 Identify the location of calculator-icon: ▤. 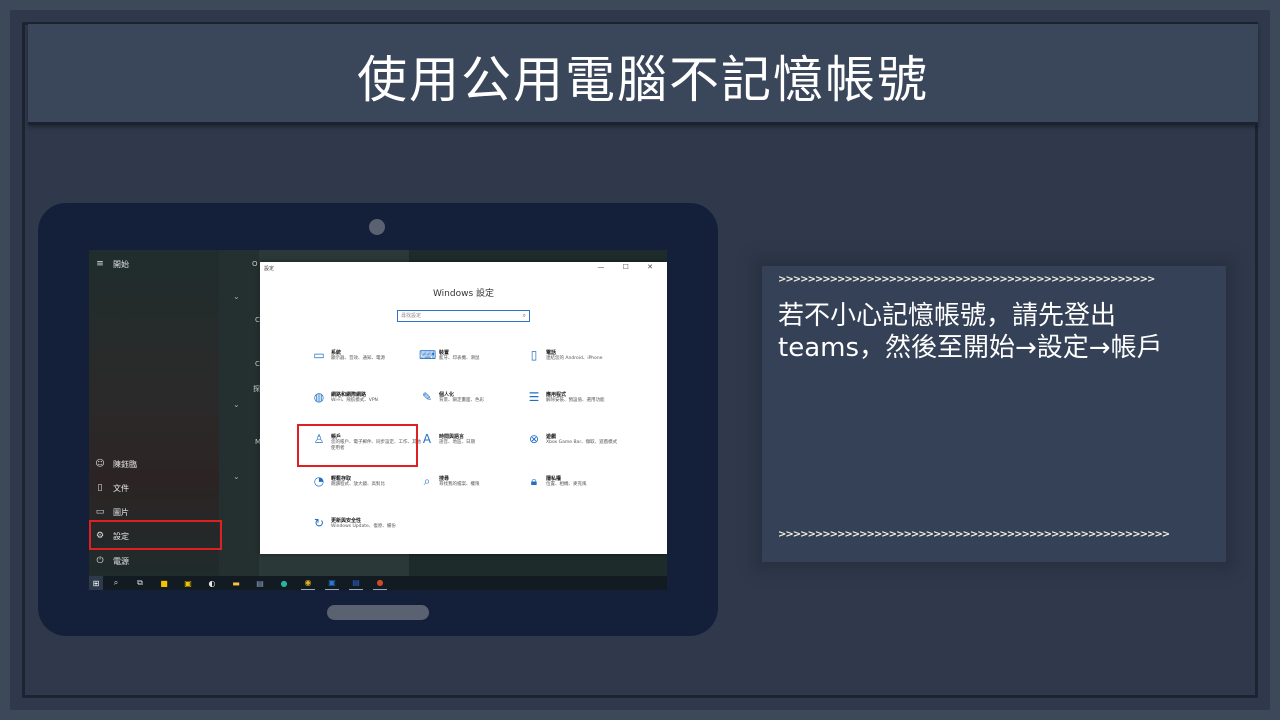
(260, 583).